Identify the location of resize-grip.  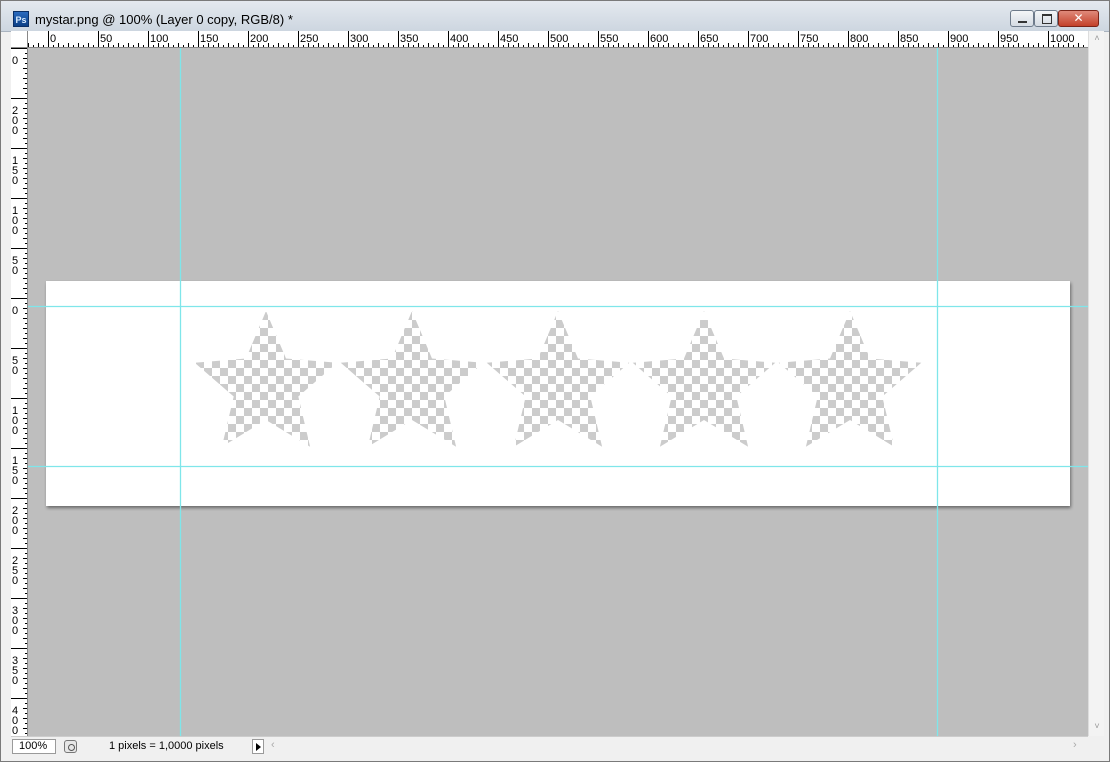
(1096, 746).